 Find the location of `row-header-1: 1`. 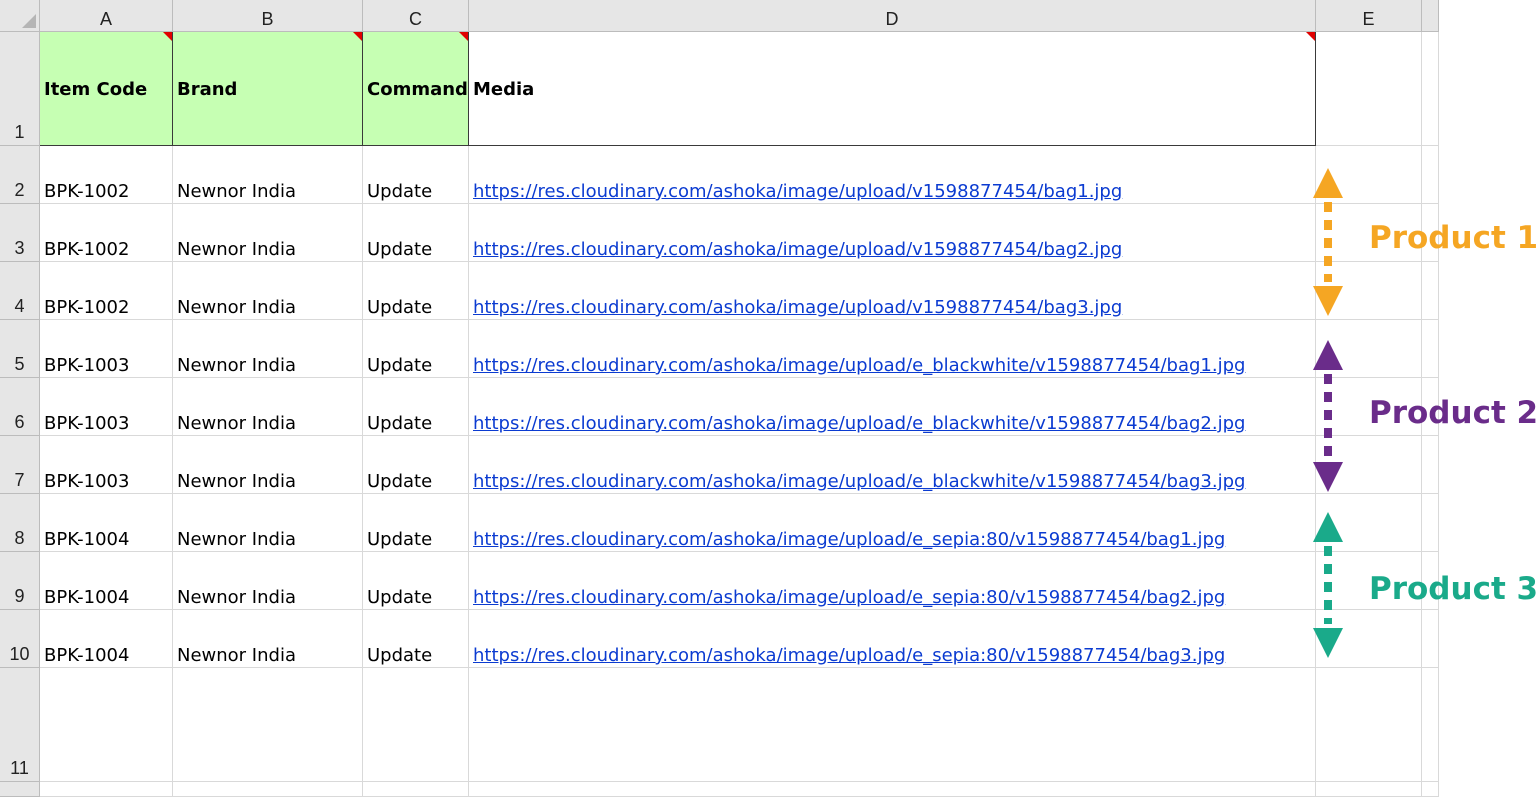

row-header-1: 1 is located at coordinates (20, 89).